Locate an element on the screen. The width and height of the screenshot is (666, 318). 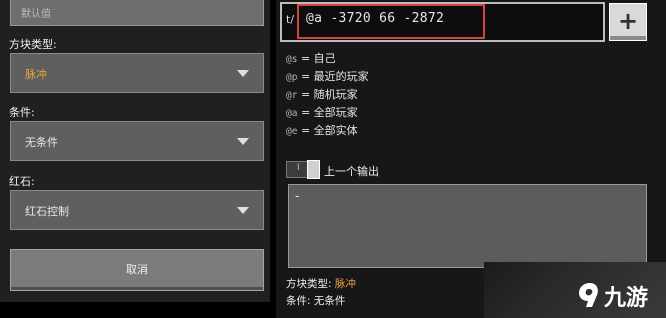
toggle-knob is located at coordinates (313, 169).